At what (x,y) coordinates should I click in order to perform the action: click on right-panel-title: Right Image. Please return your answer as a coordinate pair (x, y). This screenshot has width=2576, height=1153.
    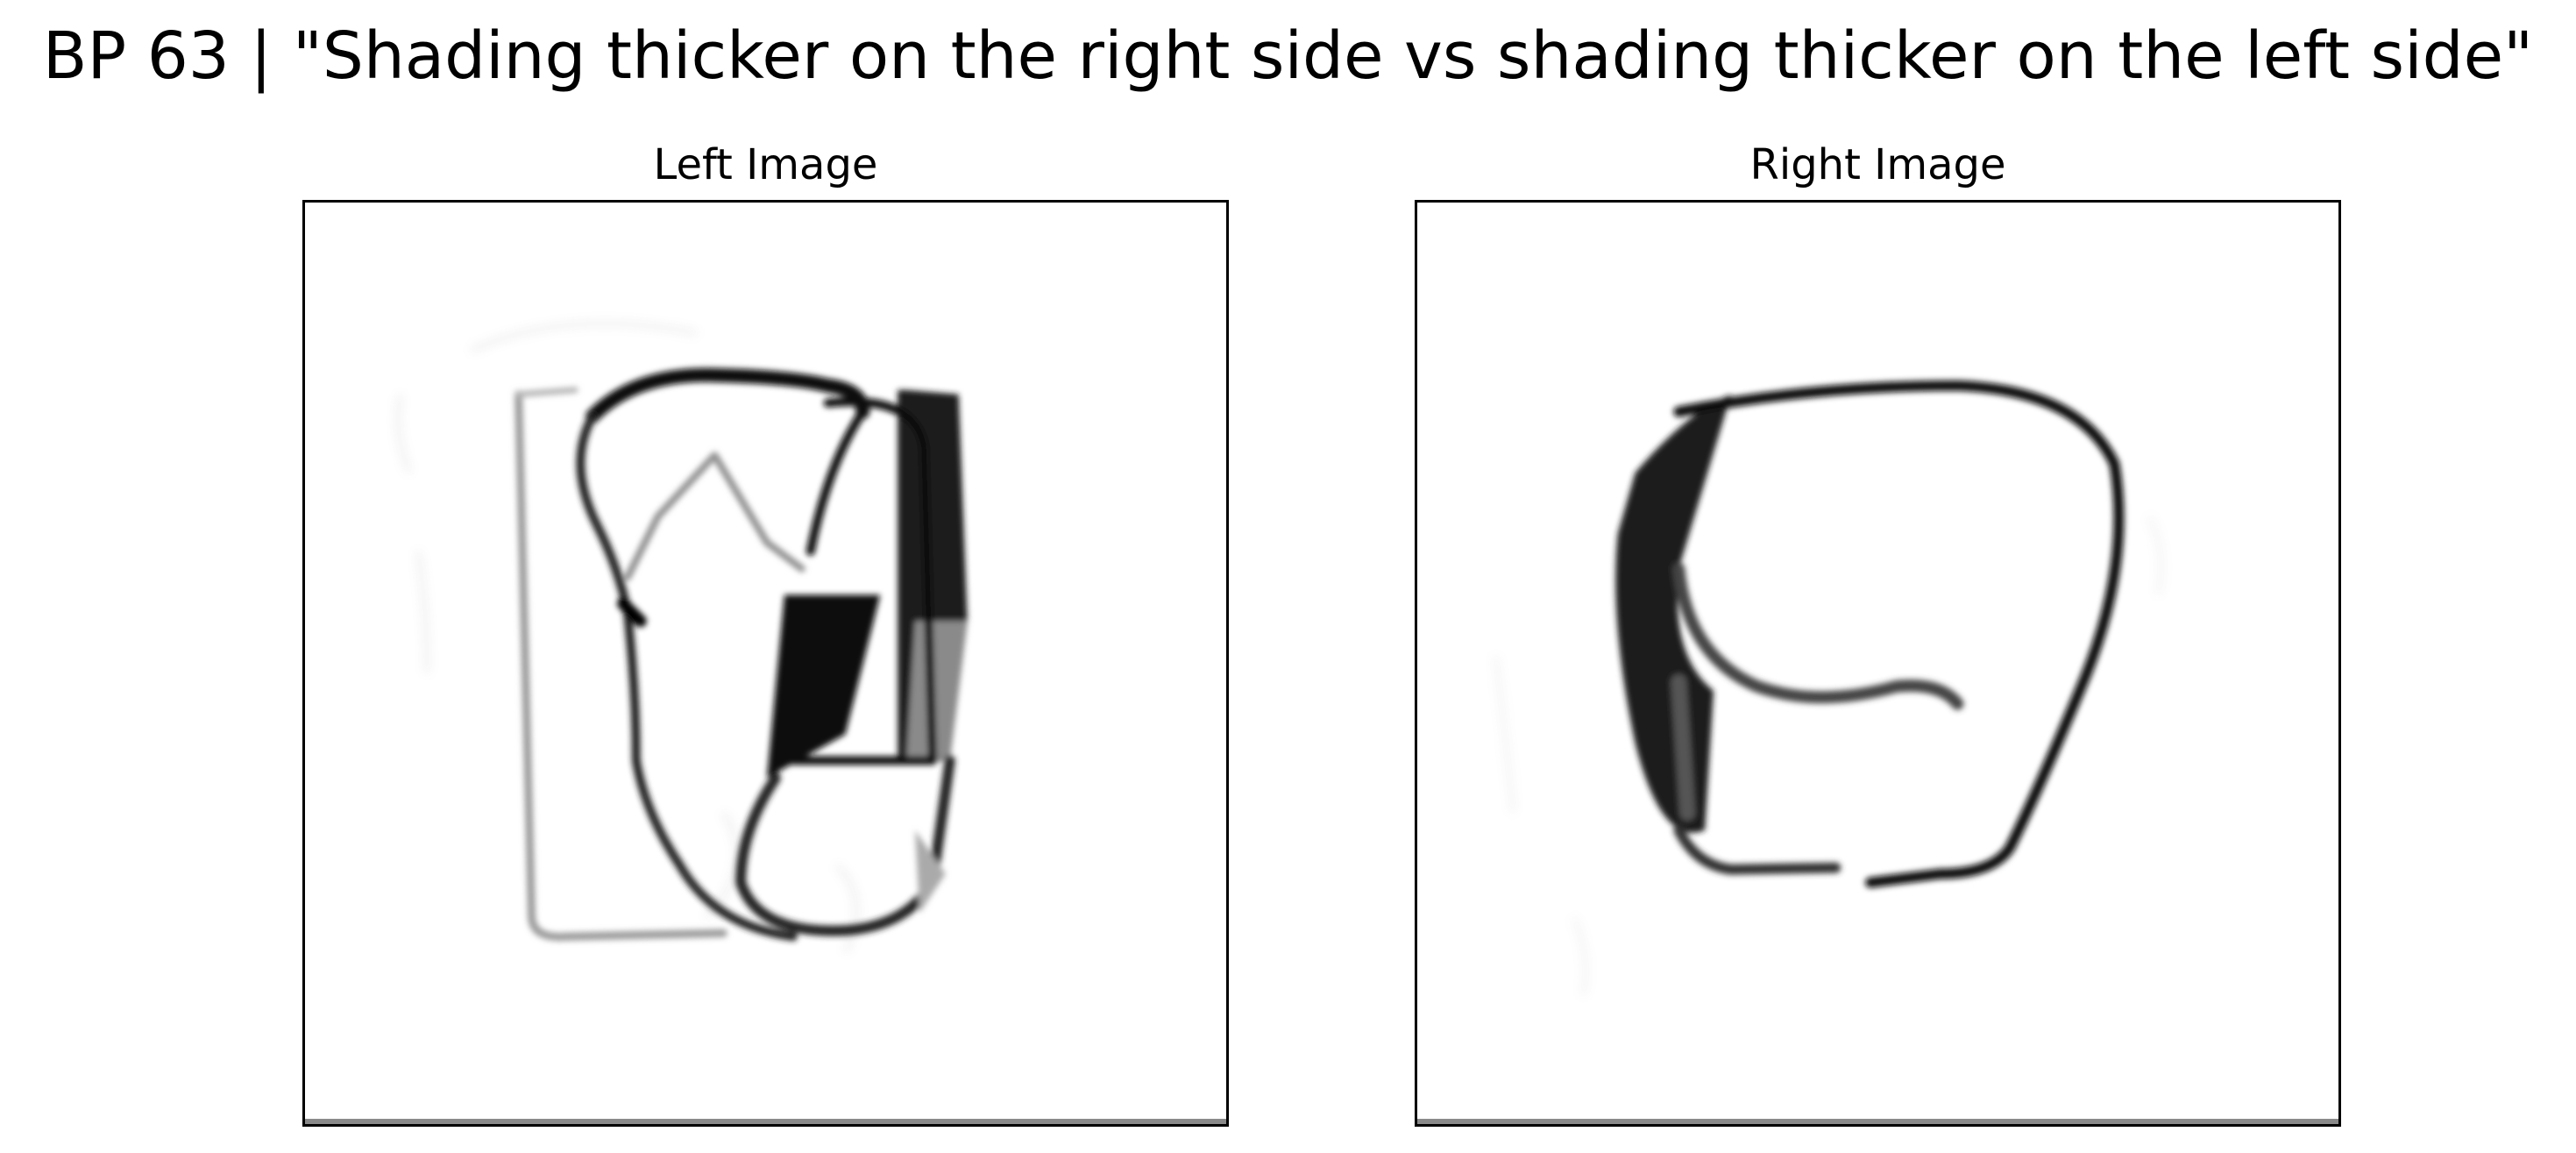
    Looking at the image, I should click on (1877, 164).